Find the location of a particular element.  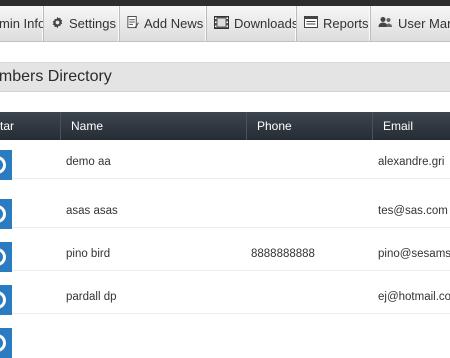

table-row: pino bird 8888888888 pino@sesams is located at coordinates (225, 254).